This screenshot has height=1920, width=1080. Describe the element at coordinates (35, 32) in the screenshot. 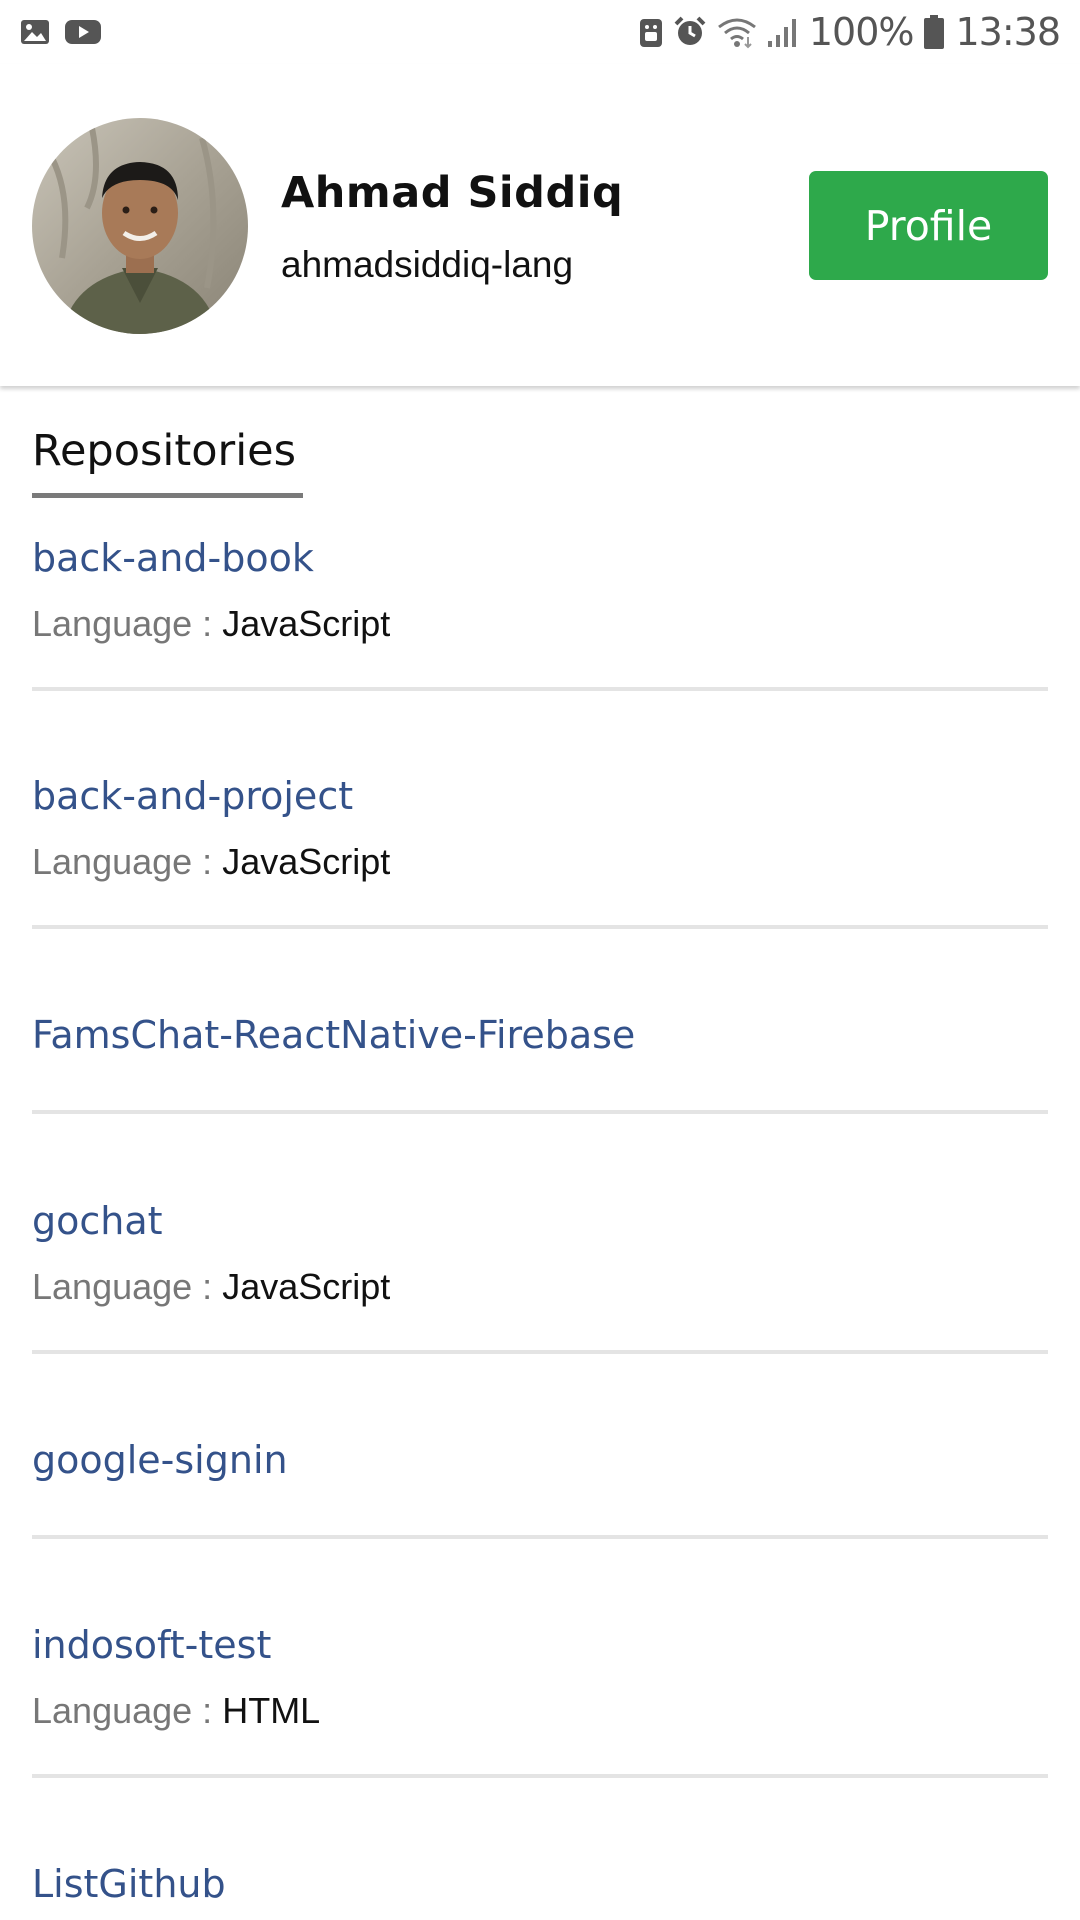

I see `image-icon` at that location.